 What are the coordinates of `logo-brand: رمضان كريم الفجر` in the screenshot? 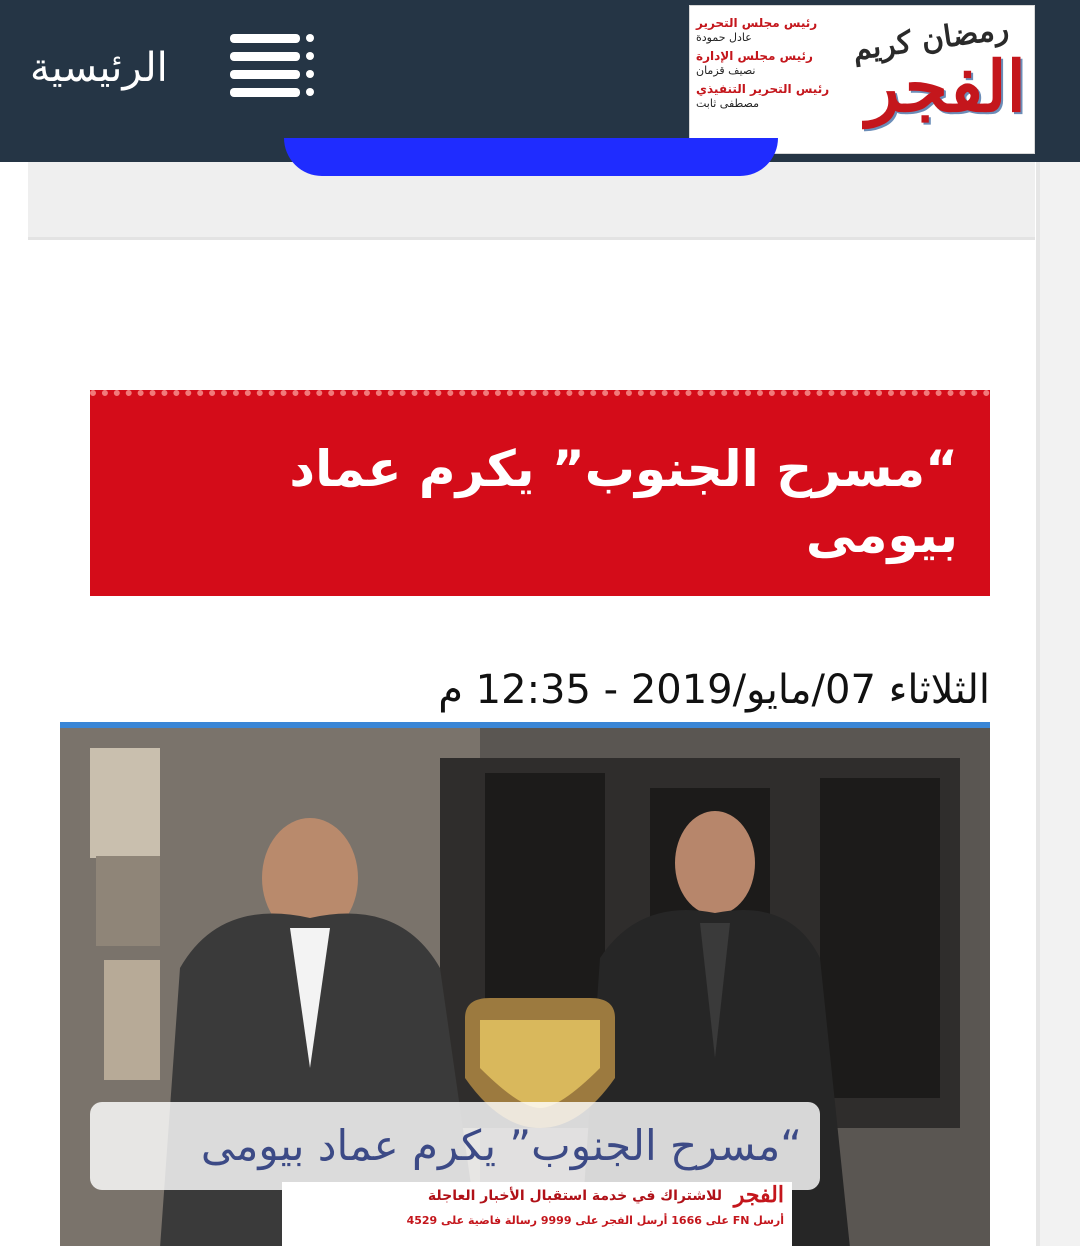 It's located at (935, 79).